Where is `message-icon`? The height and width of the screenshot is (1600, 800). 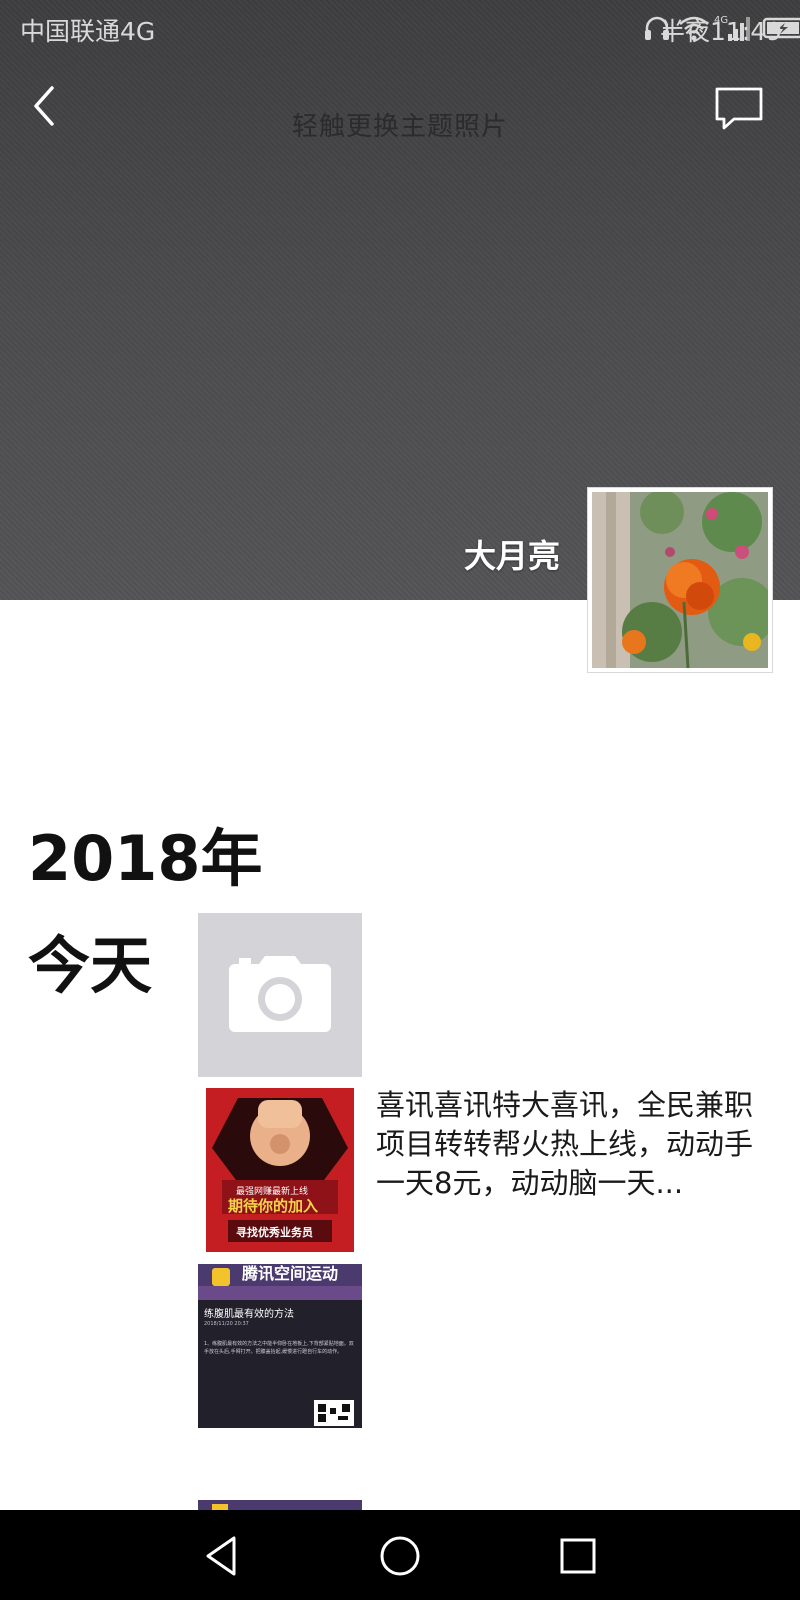 message-icon is located at coordinates (739, 108).